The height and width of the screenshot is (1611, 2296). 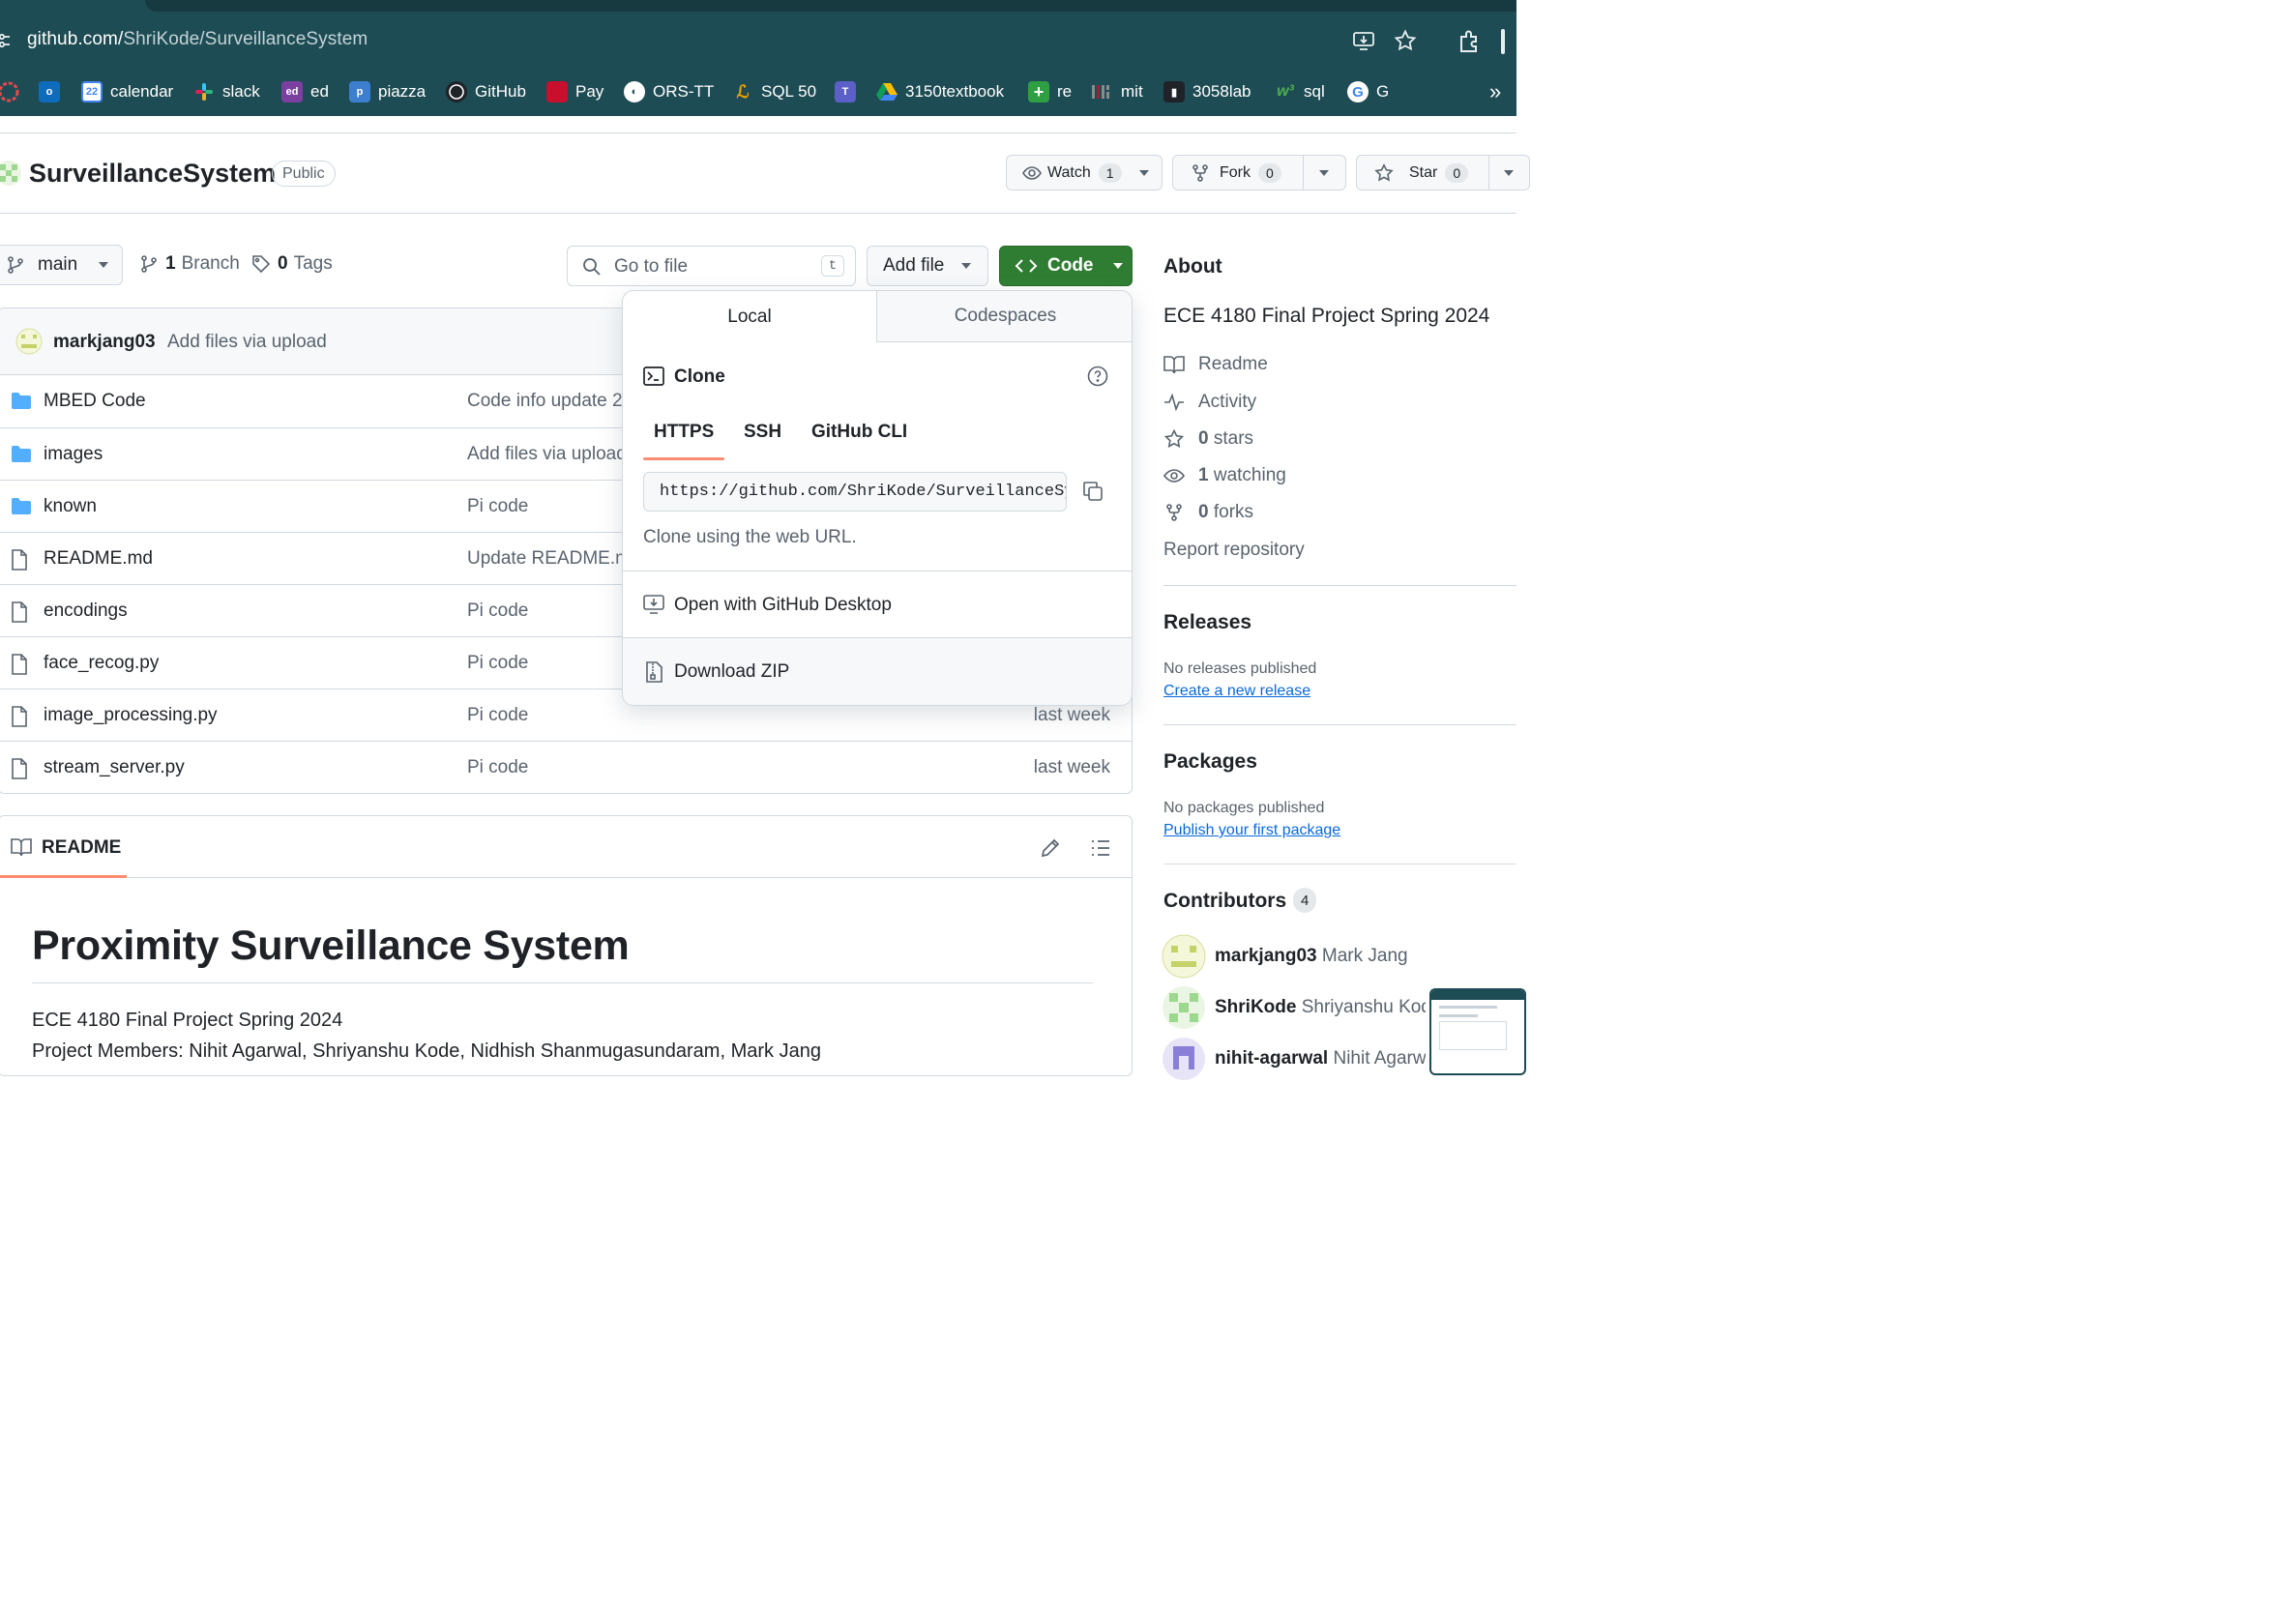 I want to click on bookmark-ed: ed ed, so click(x=305, y=92).